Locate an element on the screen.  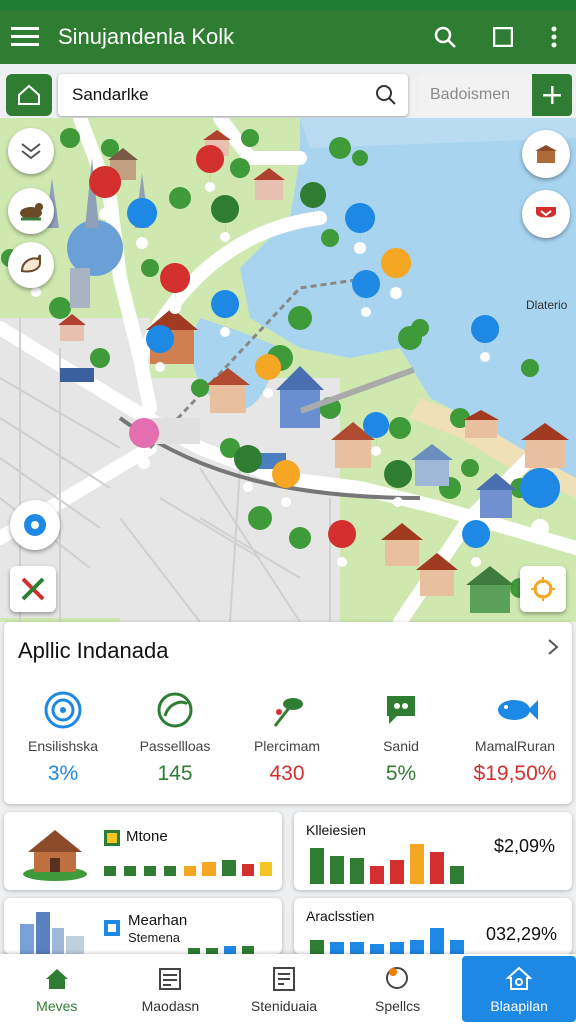
sprout-icon is located at coordinates (287, 710).